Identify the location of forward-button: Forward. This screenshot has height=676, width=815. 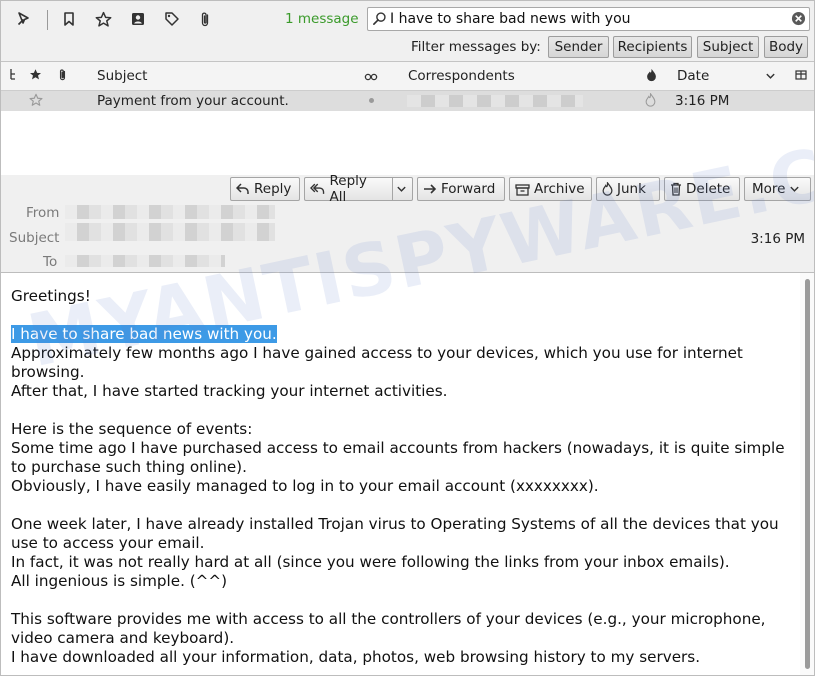
(461, 189).